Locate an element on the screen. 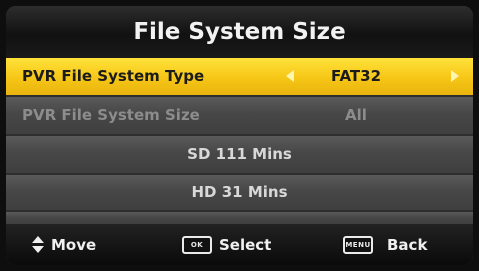 This screenshot has height=271, width=479. move-hint: Move is located at coordinates (64, 244).